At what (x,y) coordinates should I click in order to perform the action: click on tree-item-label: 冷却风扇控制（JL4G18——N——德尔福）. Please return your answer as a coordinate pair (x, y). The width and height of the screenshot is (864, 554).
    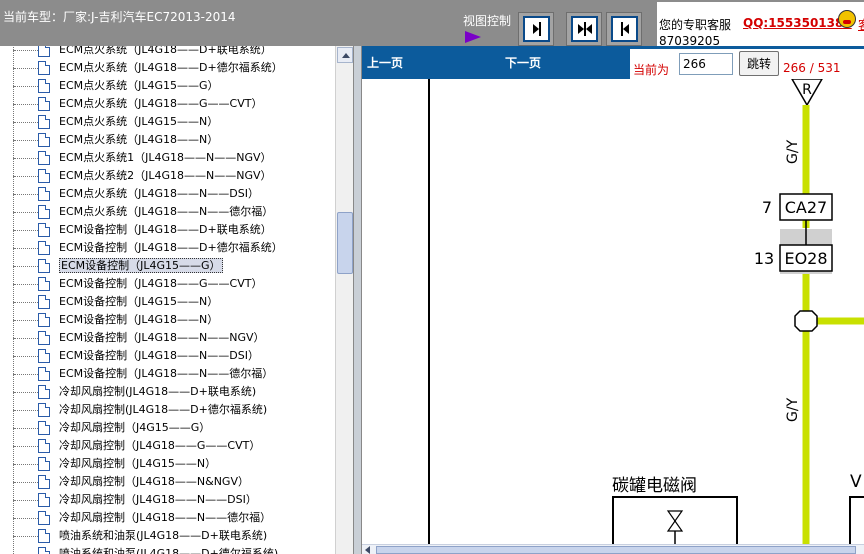
    Looking at the image, I should click on (165, 517).